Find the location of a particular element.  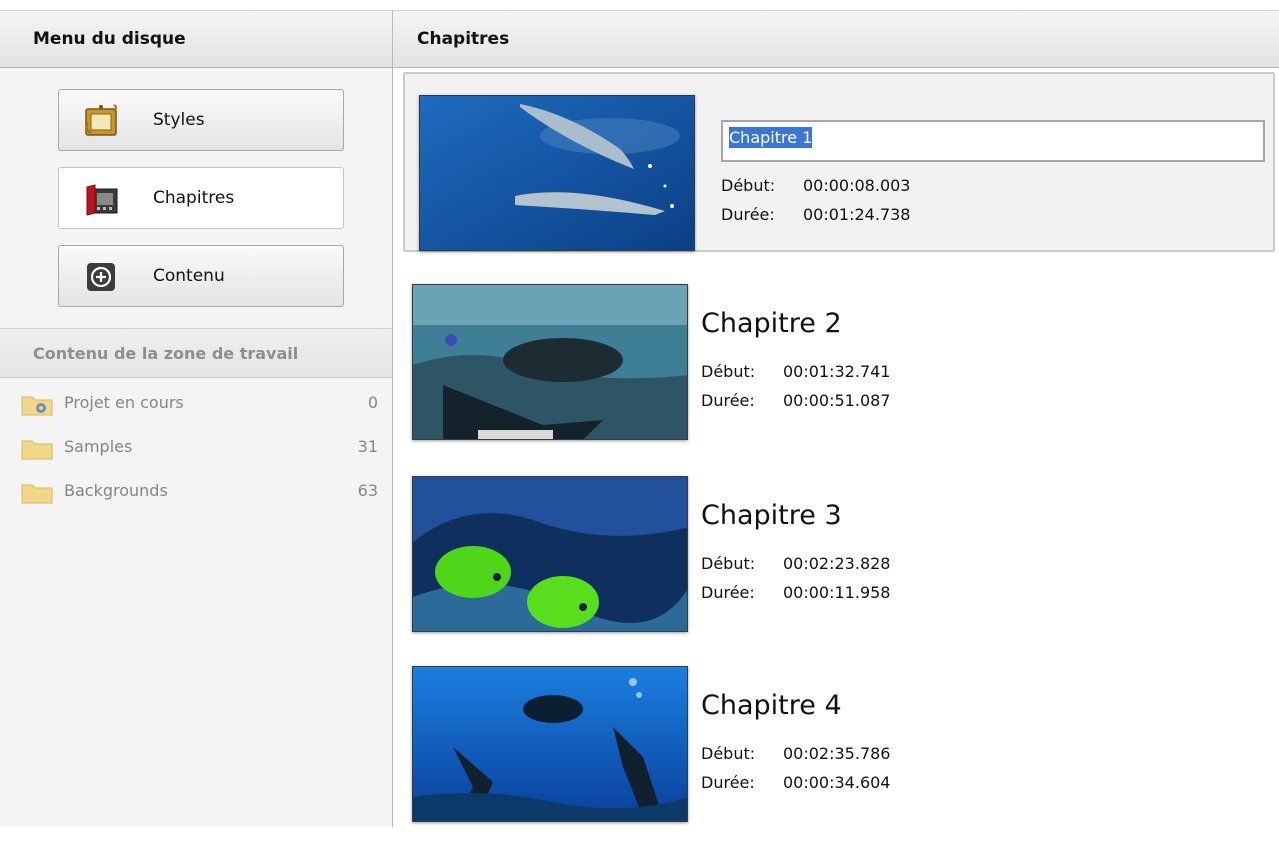

start-value: 00:02:23.828 is located at coordinates (837, 563).